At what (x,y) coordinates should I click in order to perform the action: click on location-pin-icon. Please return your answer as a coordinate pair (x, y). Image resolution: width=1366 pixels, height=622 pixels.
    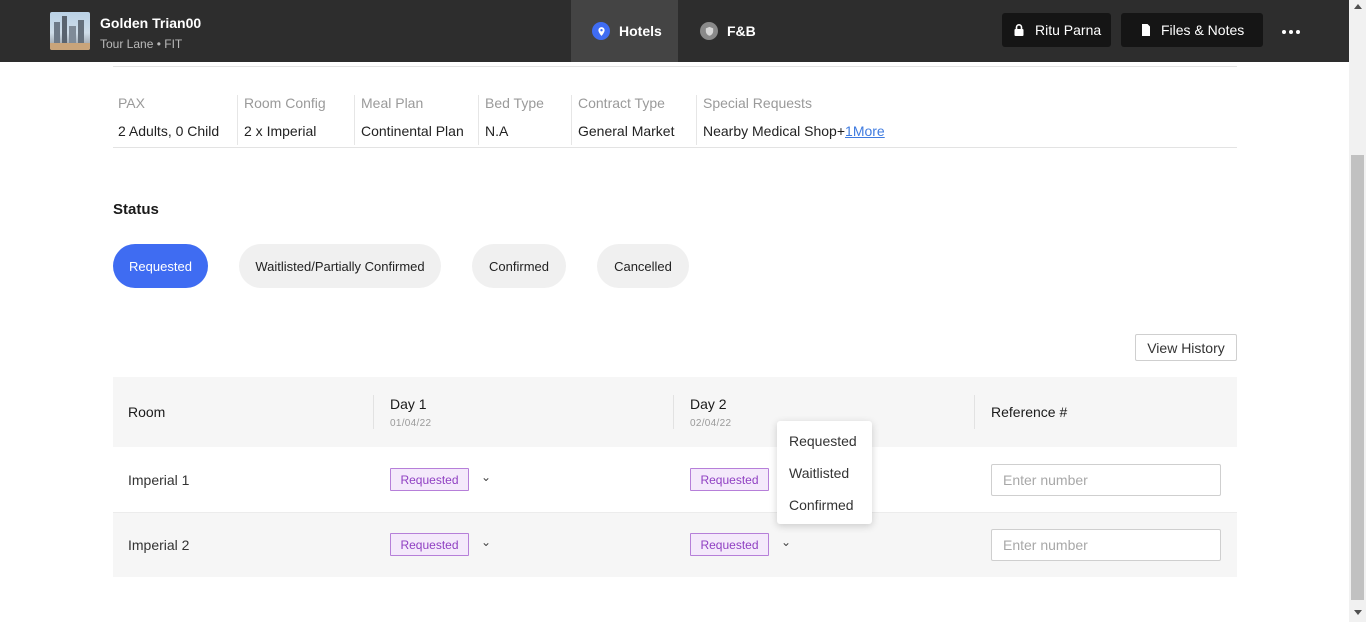
    Looking at the image, I should click on (601, 31).